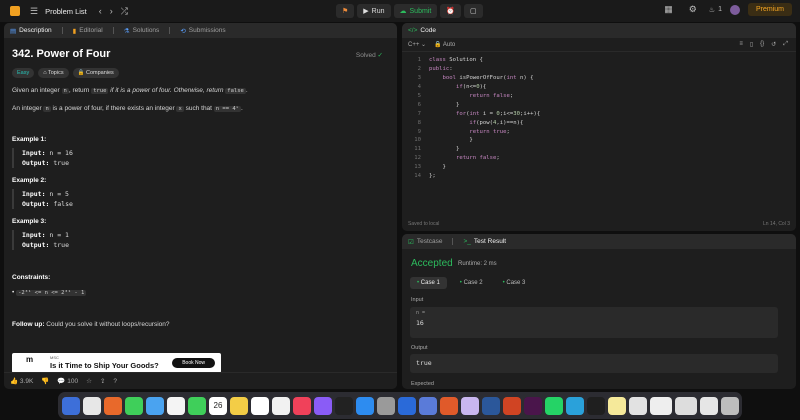 The height and width of the screenshot is (420, 800). What do you see at coordinates (91, 30) in the screenshot?
I see `tab-label: Editorial` at bounding box center [91, 30].